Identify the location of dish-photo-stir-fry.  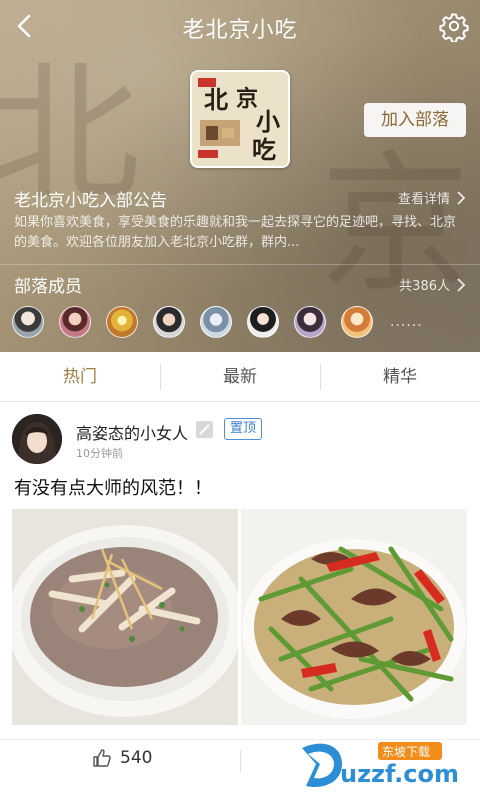
(354, 617).